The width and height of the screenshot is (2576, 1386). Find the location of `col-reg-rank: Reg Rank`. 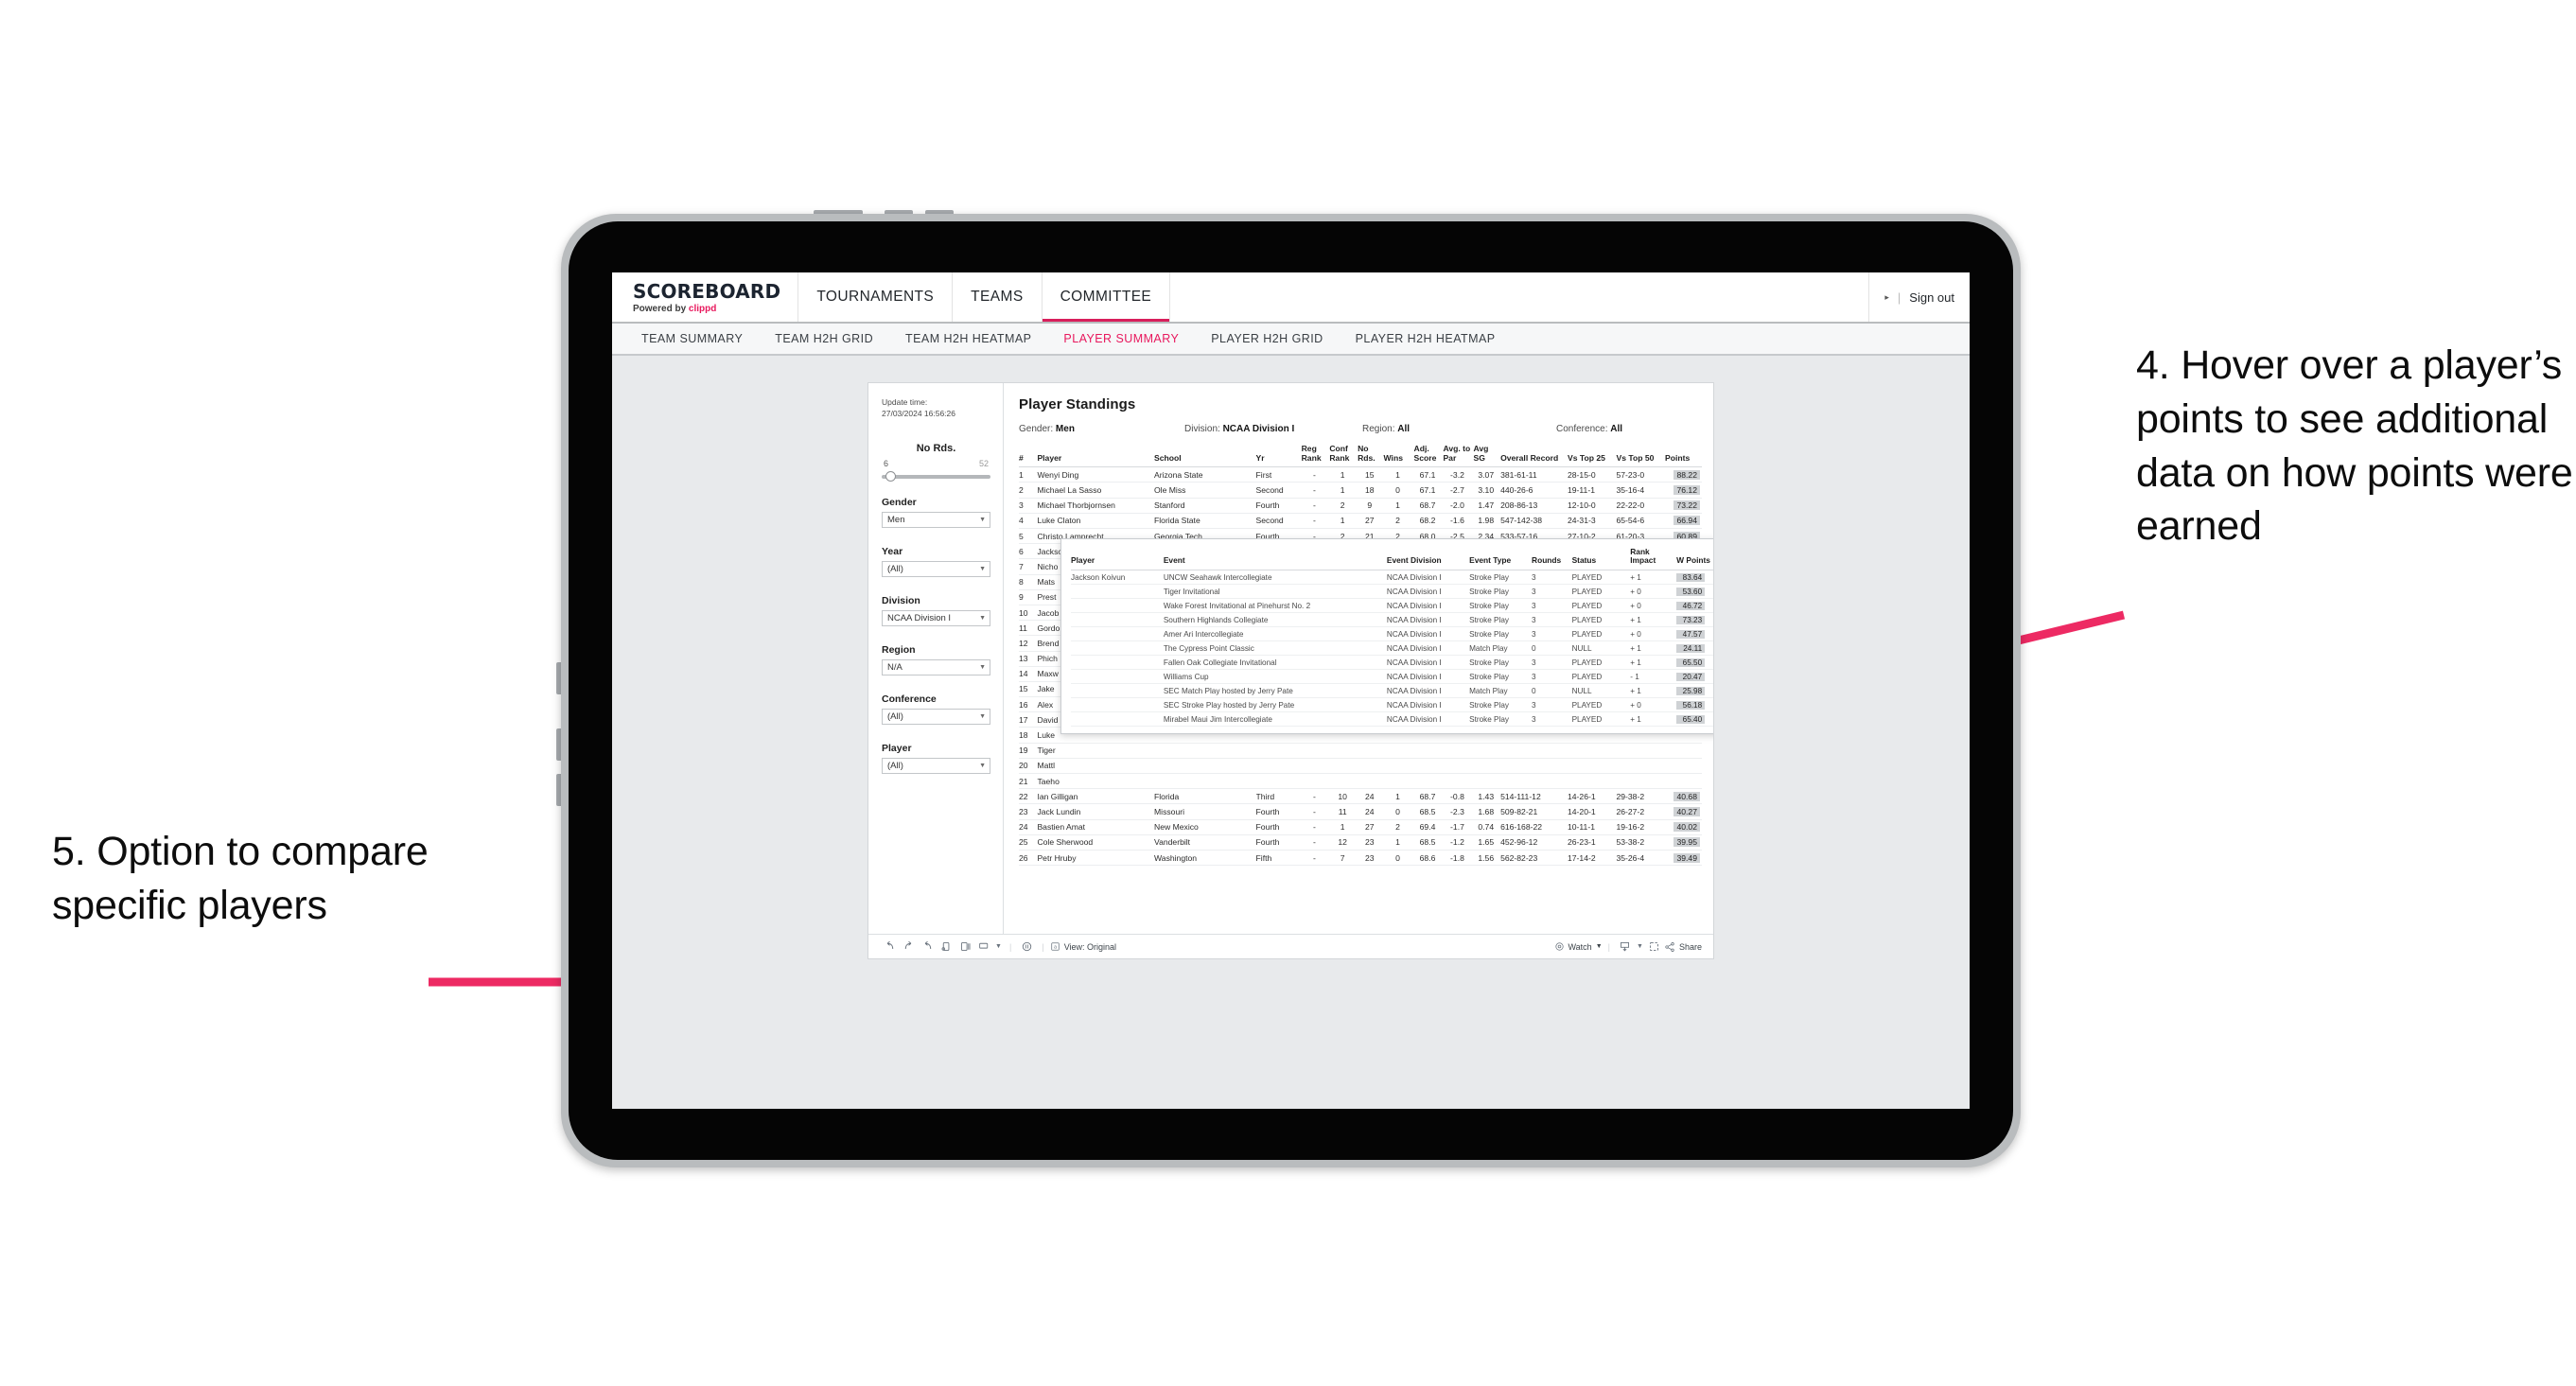

col-reg-rank: Reg Rank is located at coordinates (1316, 456).